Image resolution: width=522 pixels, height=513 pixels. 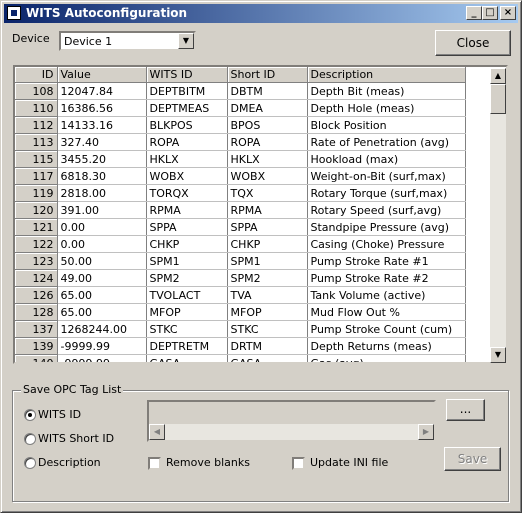 What do you see at coordinates (386, 358) in the screenshot?
I see `cell-description: Gas (avg)` at bounding box center [386, 358].